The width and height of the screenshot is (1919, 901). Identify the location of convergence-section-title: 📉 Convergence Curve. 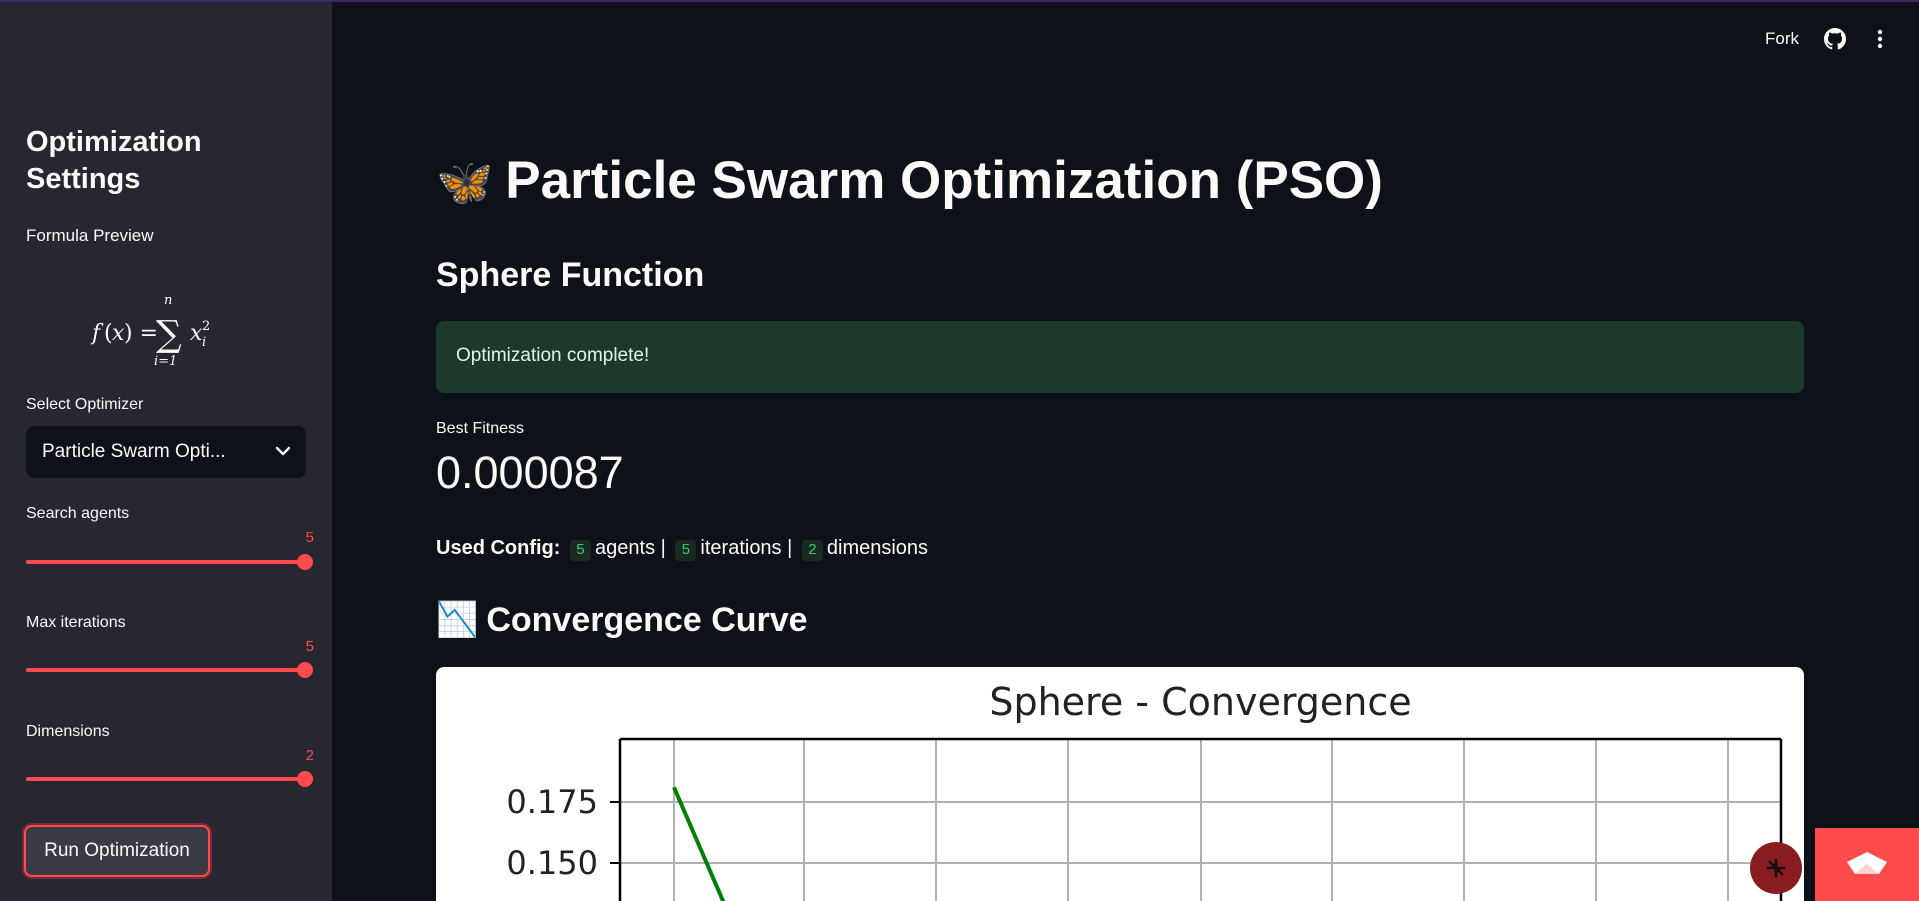
(622, 620).